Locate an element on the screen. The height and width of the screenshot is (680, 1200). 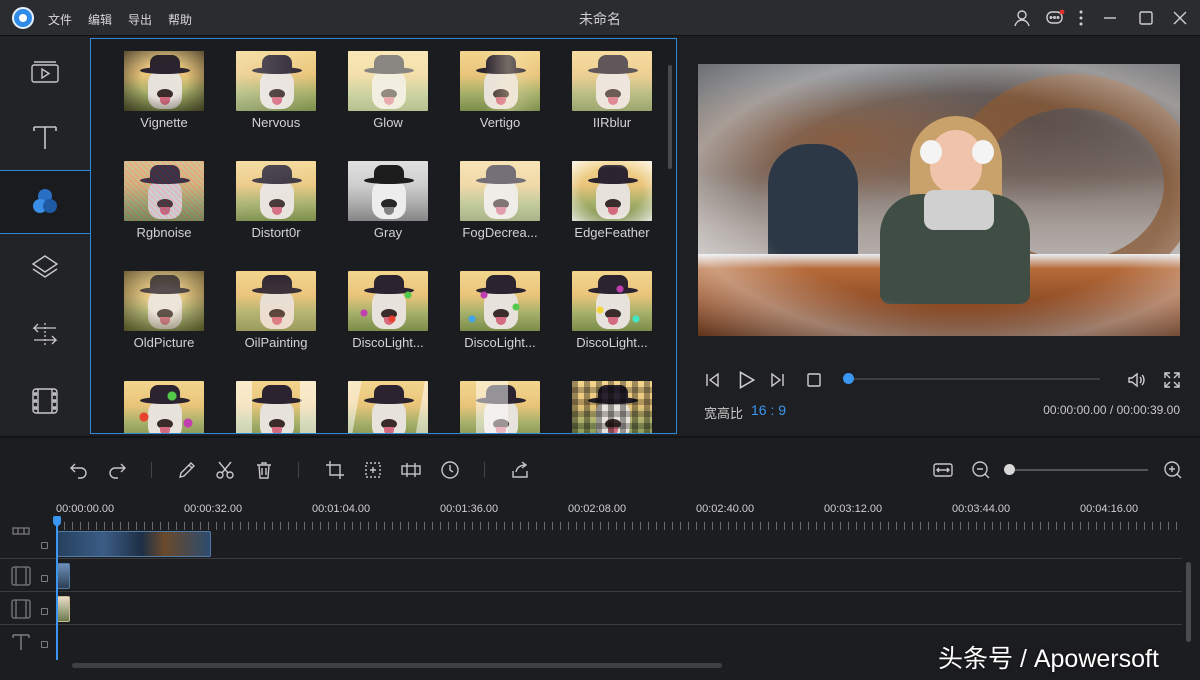
media-icon is located at coordinates (45, 72).